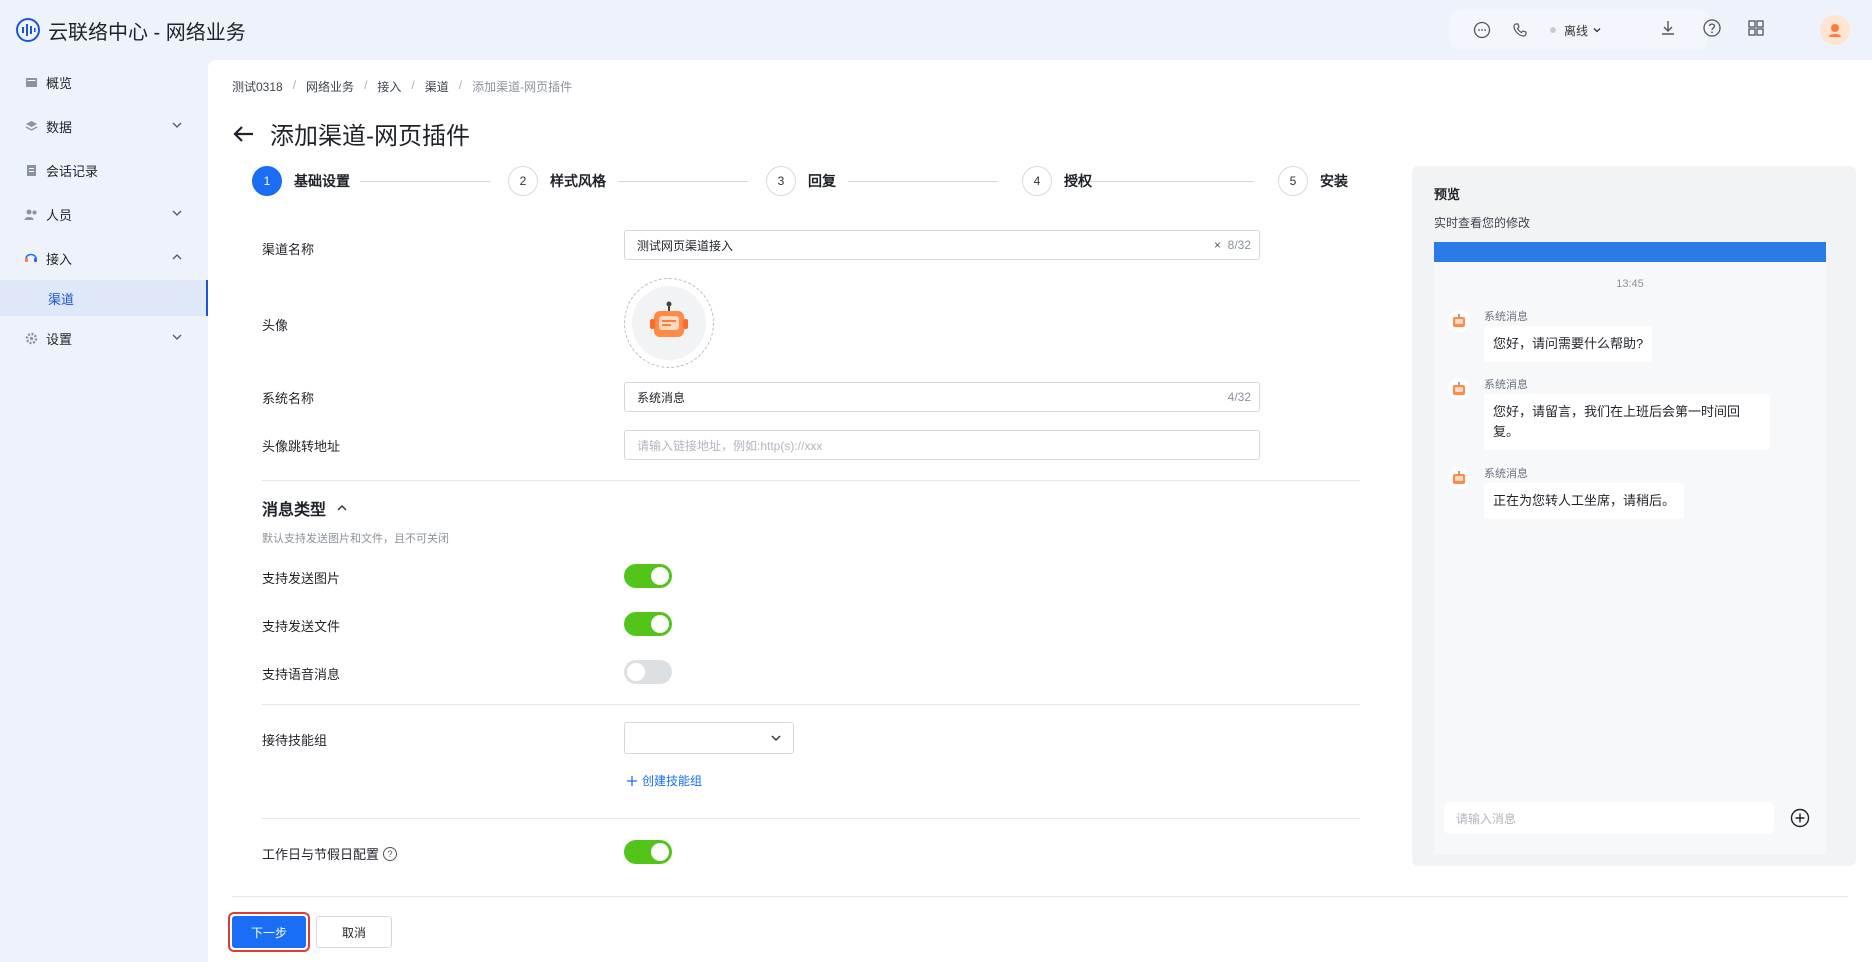  What do you see at coordinates (557, 181) in the screenshot?
I see `step-2: 2 样式风格` at bounding box center [557, 181].